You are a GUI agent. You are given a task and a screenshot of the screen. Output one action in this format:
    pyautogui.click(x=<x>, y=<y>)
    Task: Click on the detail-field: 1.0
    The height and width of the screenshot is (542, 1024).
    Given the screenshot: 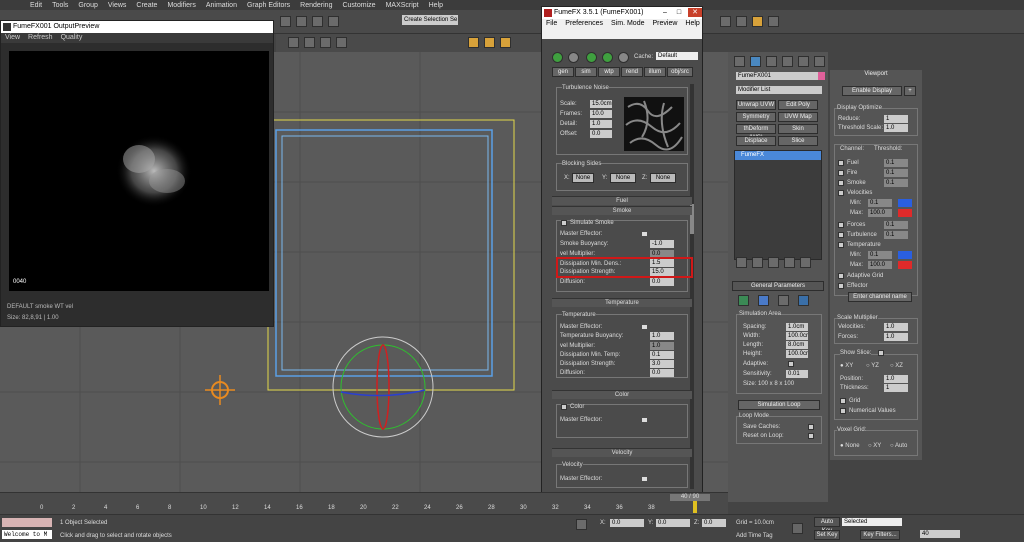 What is the action you would take?
    pyautogui.click(x=601, y=124)
    